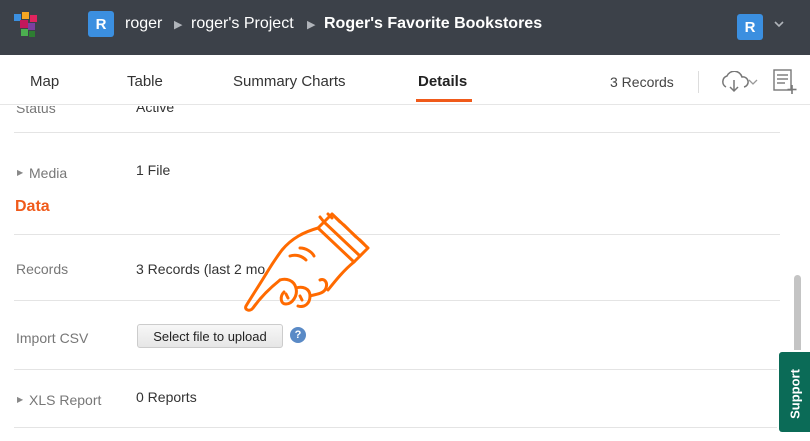 Image resolution: width=810 pixels, height=441 pixels. I want to click on media-label: Media, so click(48, 173).